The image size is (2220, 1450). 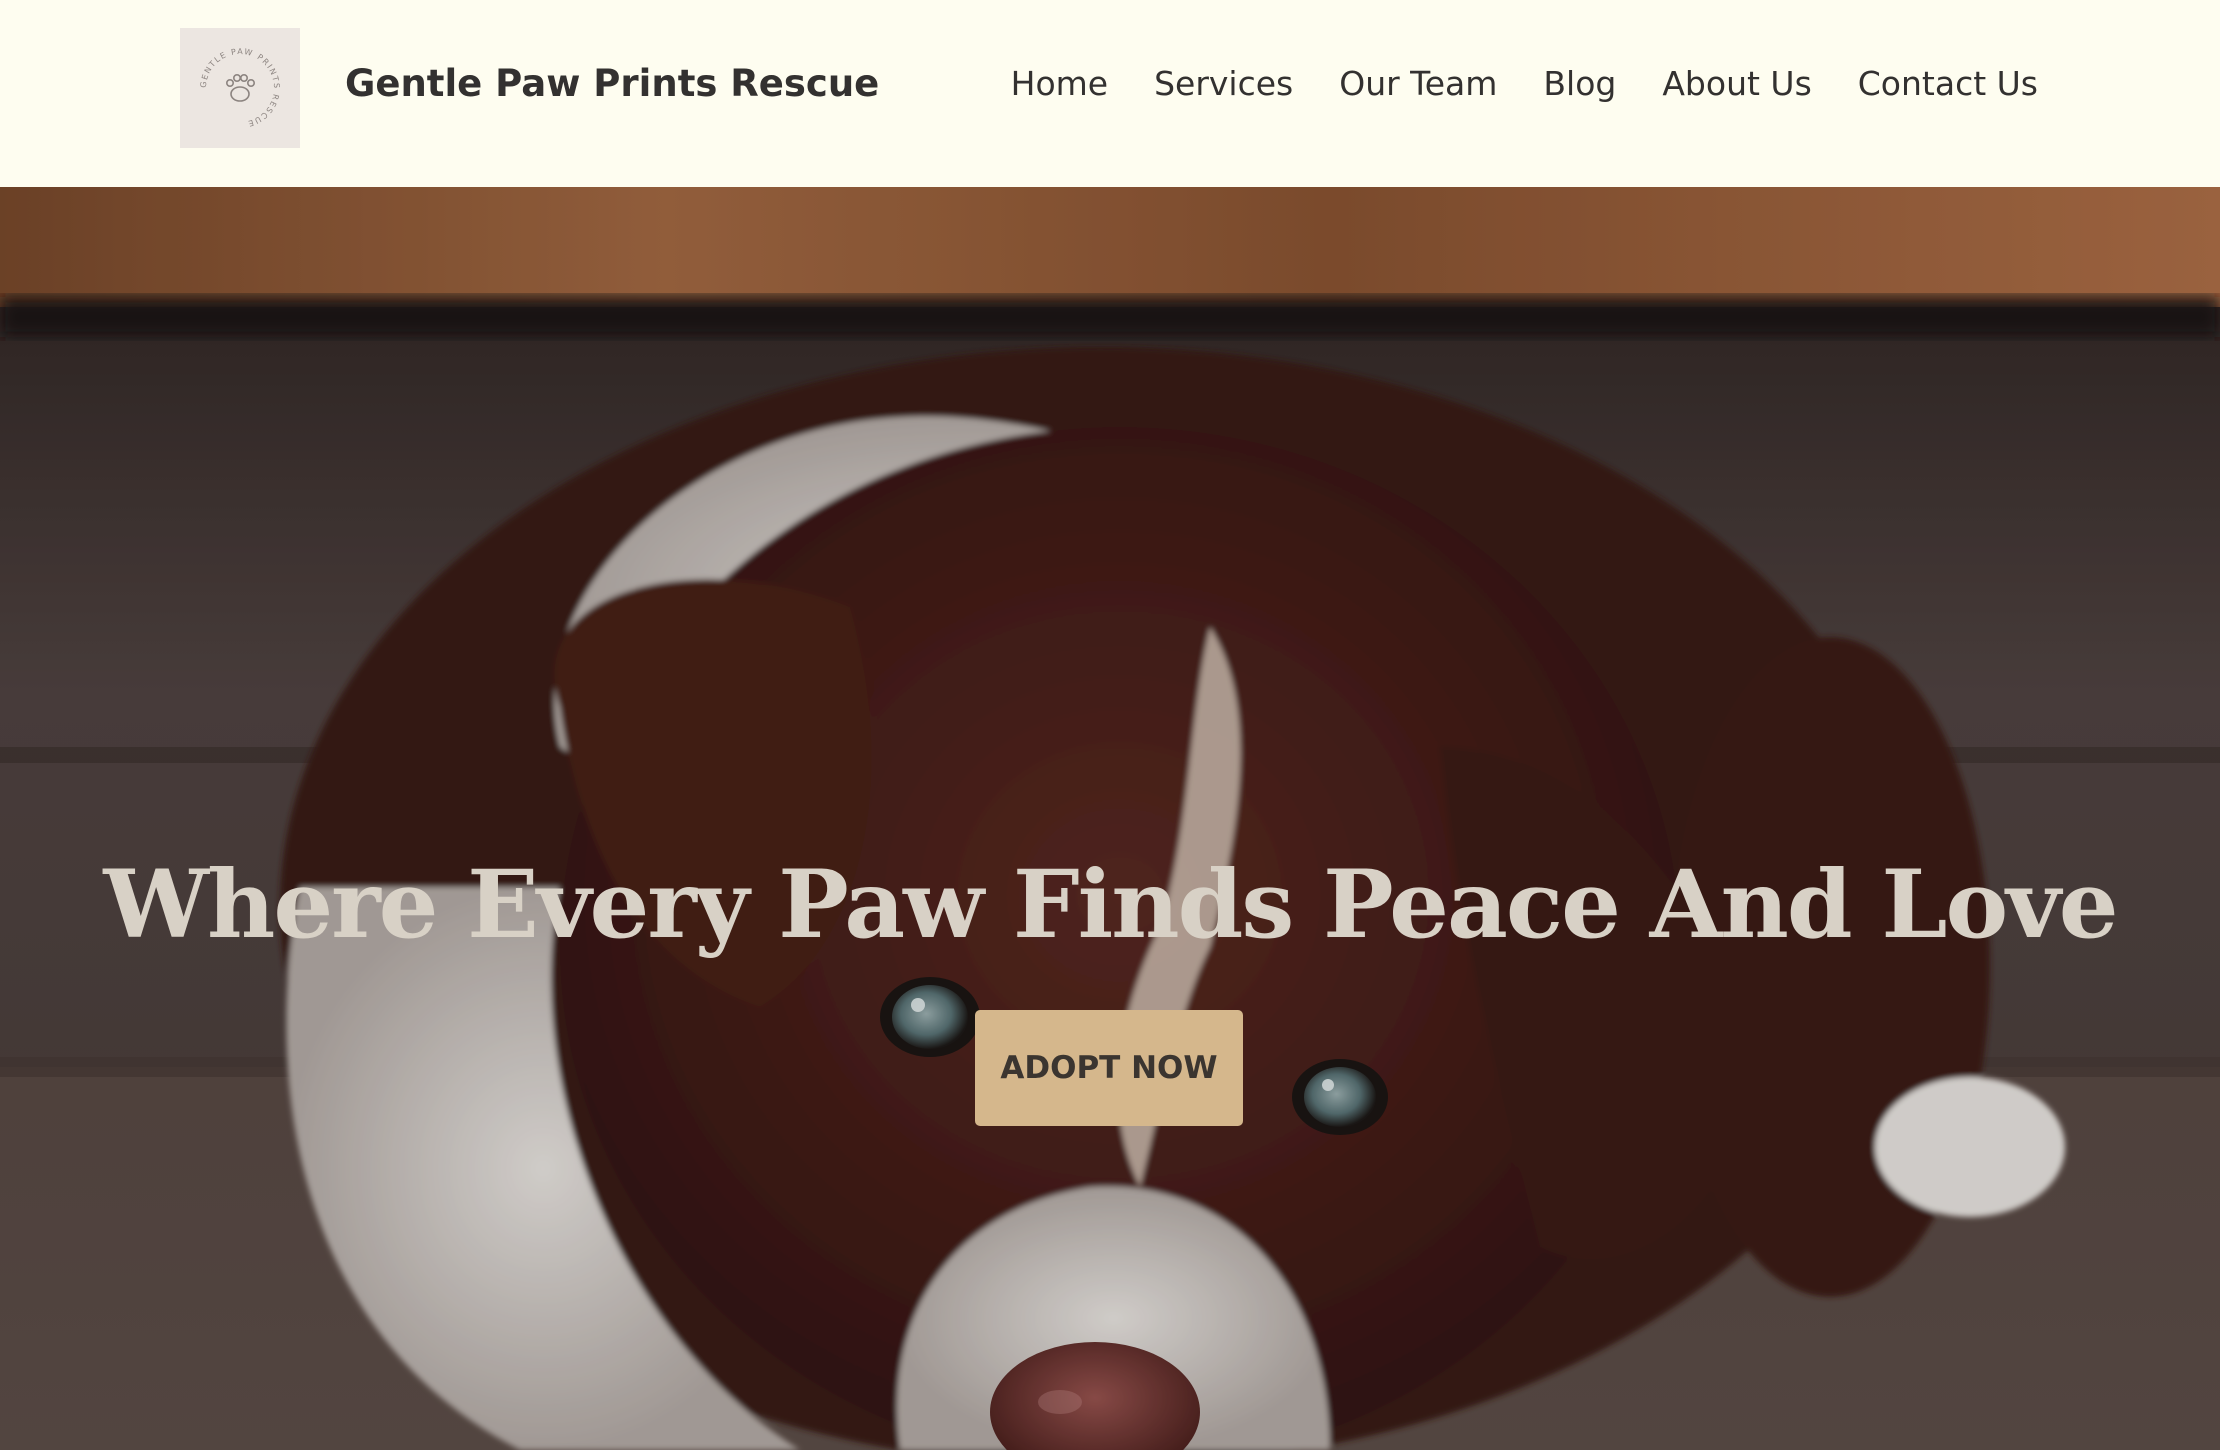 I want to click on nav-home: Home, so click(x=1059, y=83).